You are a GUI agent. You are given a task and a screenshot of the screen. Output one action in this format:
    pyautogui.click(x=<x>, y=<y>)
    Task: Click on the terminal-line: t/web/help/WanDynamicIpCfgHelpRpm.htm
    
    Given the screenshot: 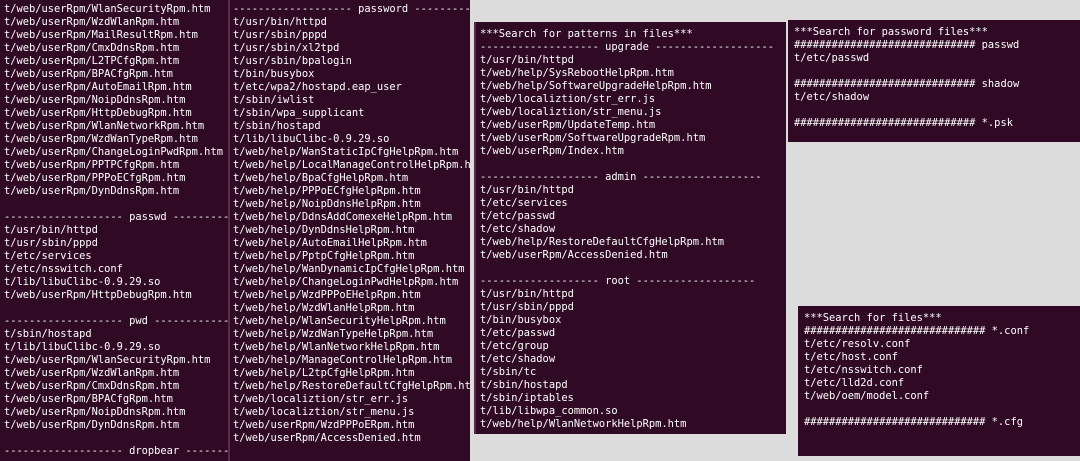 What is the action you would take?
    pyautogui.click(x=349, y=269)
    